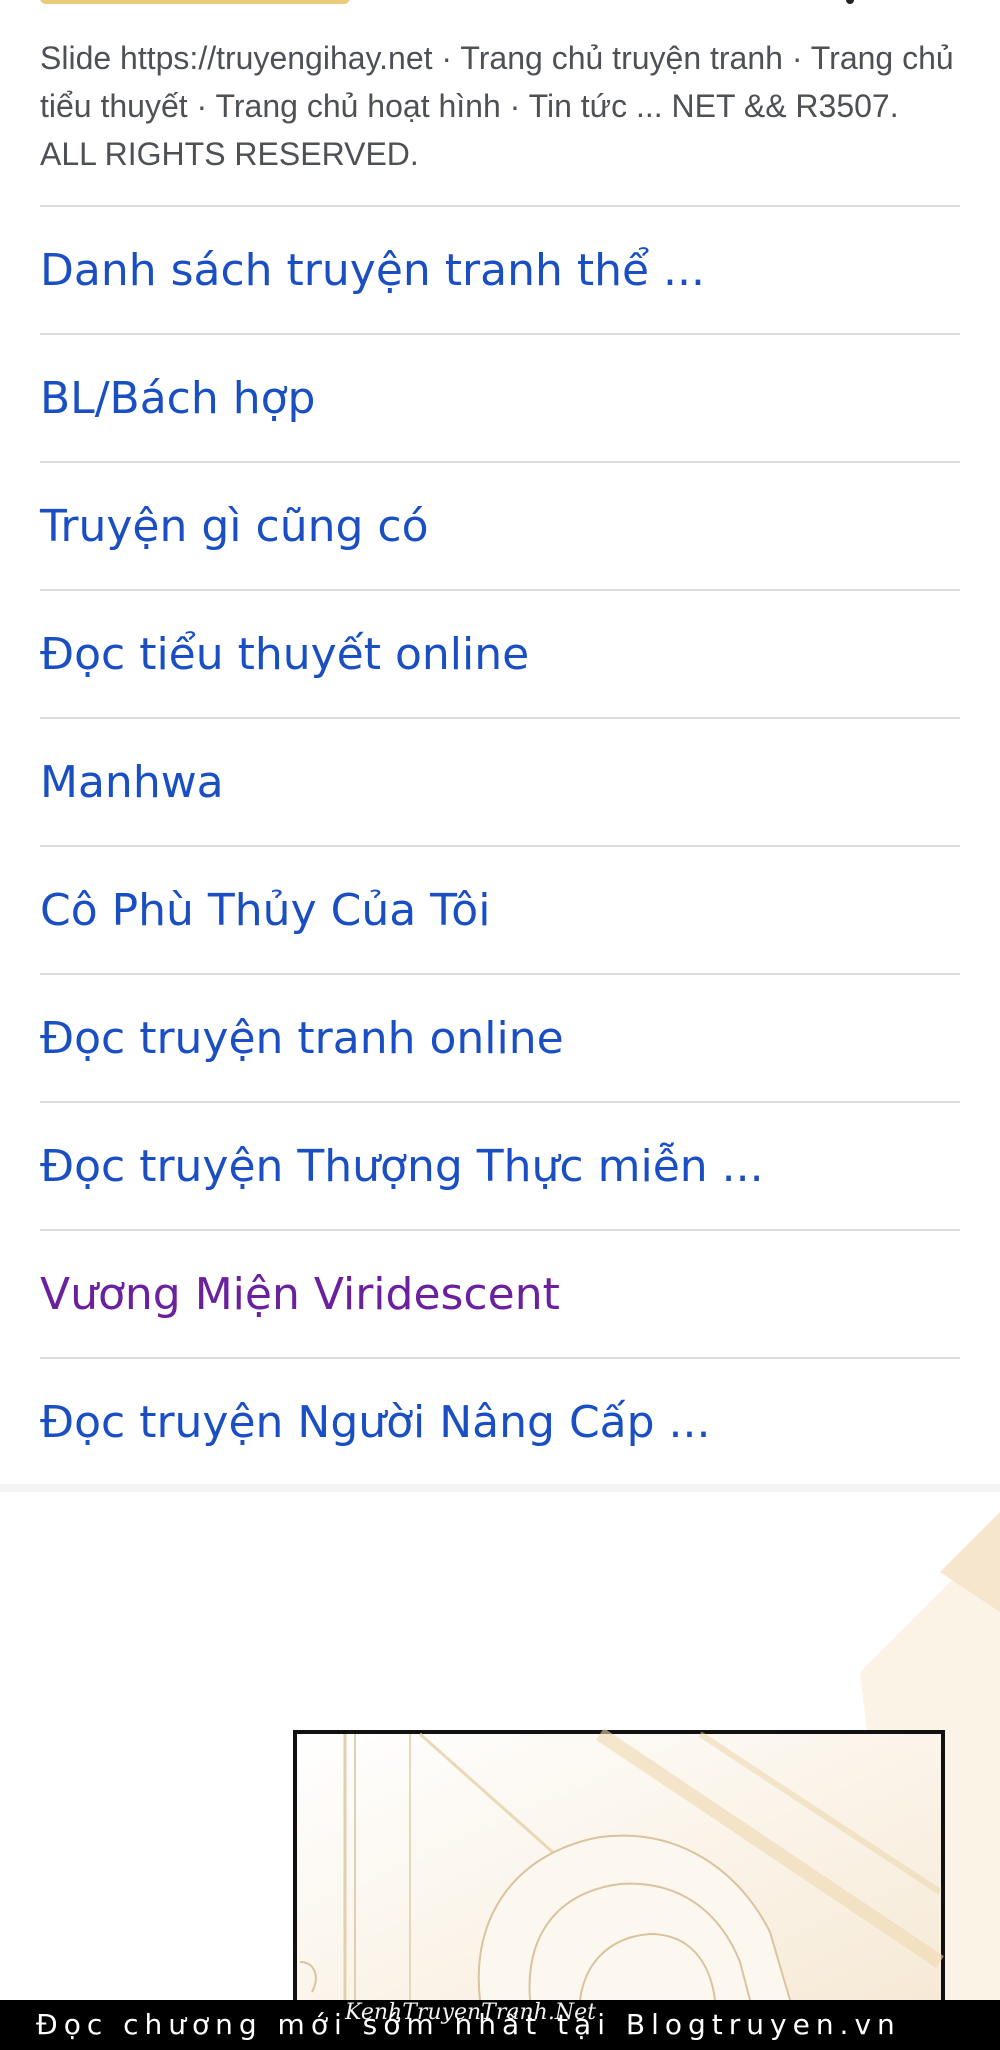 The height and width of the screenshot is (2050, 1000). Describe the element at coordinates (500, 1295) in the screenshot. I see `related-search-link: Vương Miện Viridescent` at that location.